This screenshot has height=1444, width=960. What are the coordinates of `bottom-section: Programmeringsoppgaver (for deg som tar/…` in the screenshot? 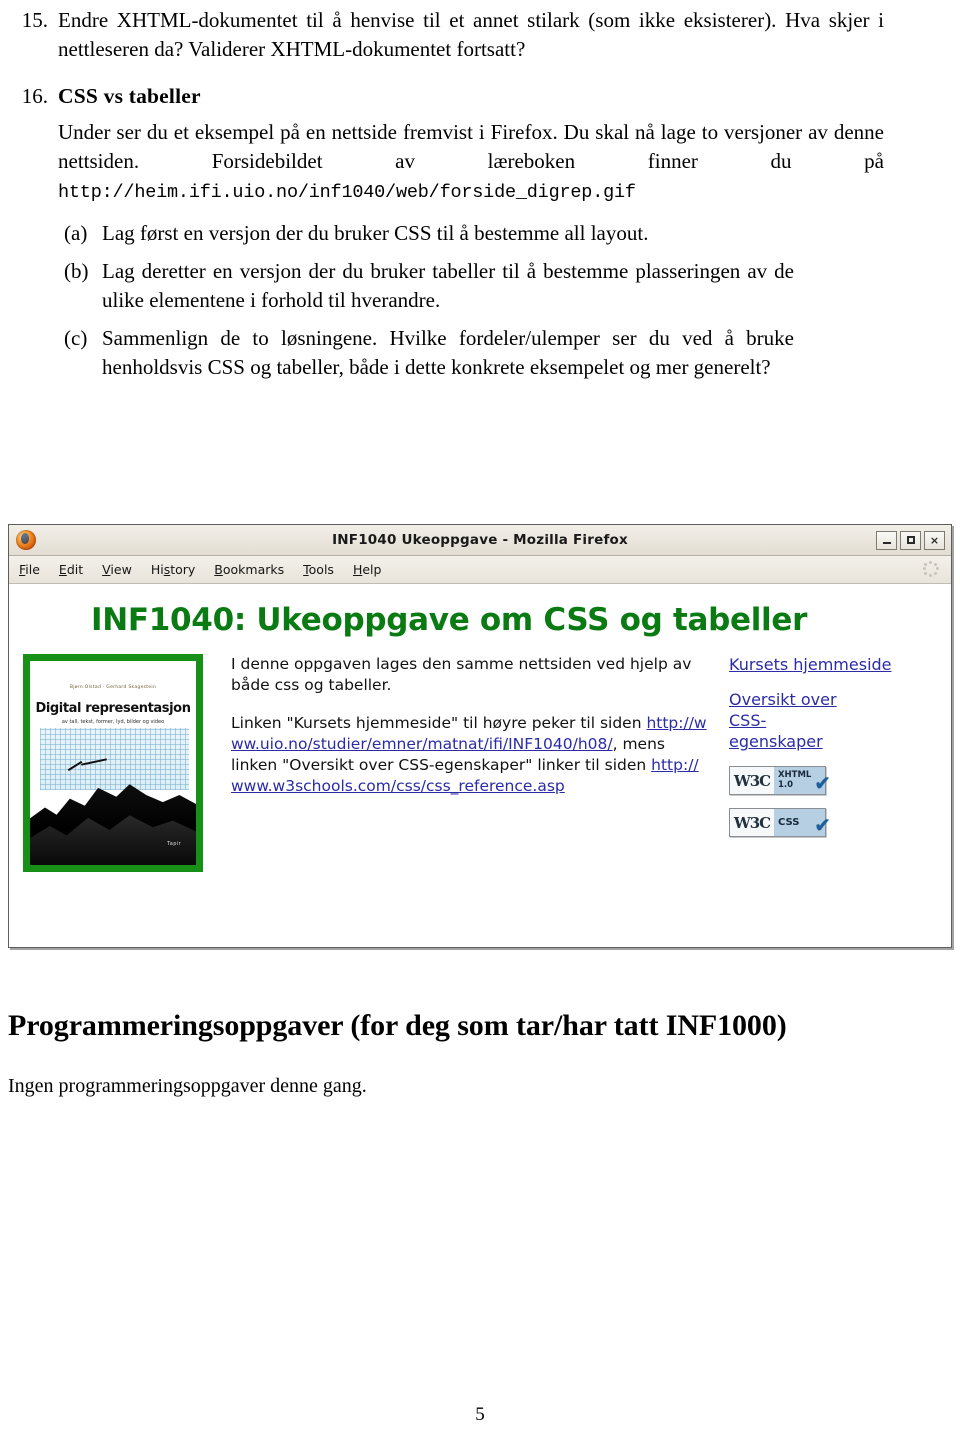 It's located at (458, 1053).